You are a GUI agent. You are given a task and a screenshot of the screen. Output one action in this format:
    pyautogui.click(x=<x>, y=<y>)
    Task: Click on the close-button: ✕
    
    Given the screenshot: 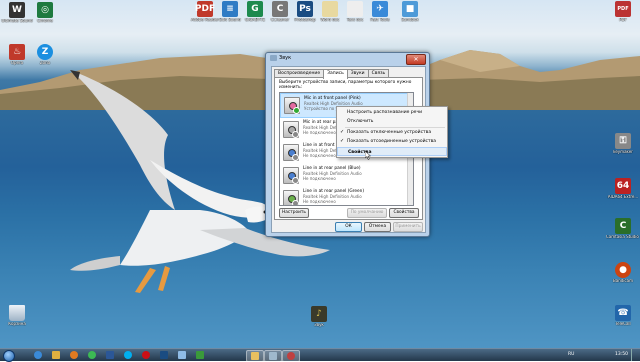 What is the action you would take?
    pyautogui.click(x=416, y=59)
    